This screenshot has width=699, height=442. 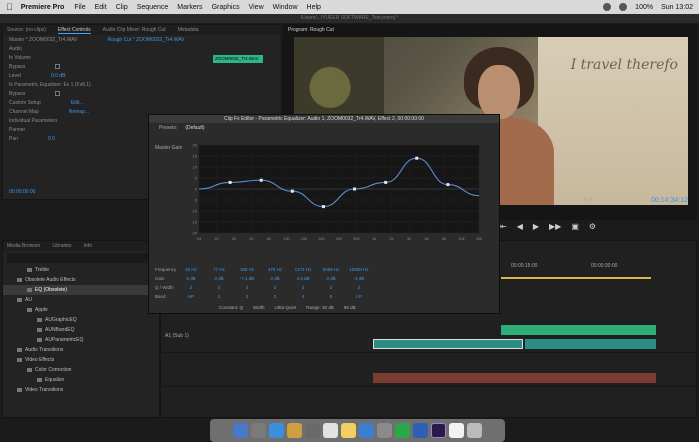 I want to click on band-toggle: 1, so click(x=219, y=296).